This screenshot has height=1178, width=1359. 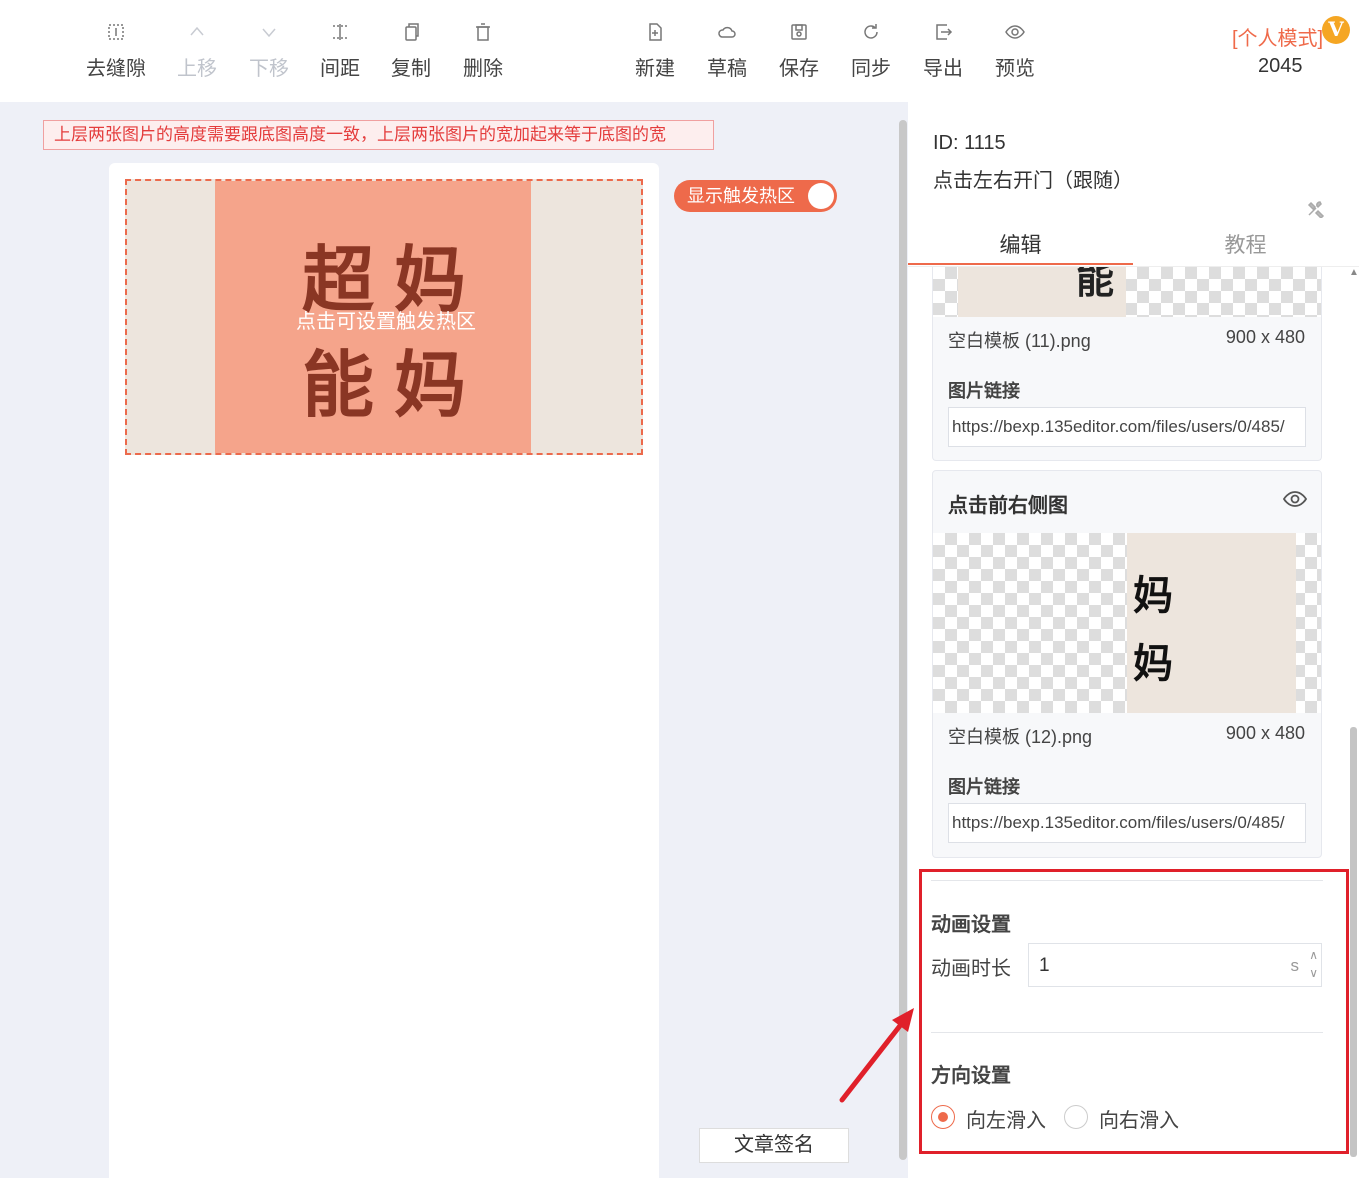 I want to click on copy-label: 复制, so click(x=411, y=69).